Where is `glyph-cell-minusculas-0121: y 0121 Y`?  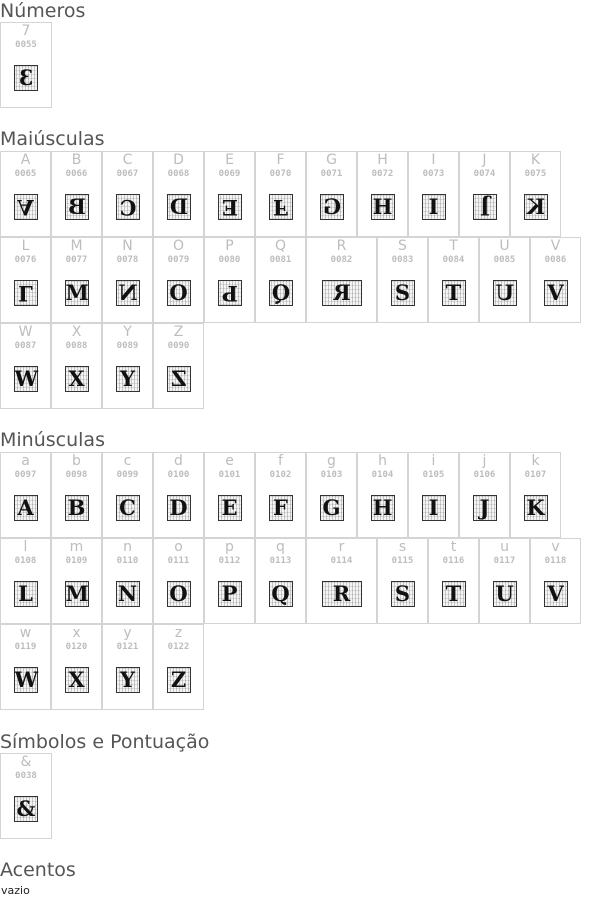
glyph-cell-minusculas-0121: y 0121 Y is located at coordinates (127, 667).